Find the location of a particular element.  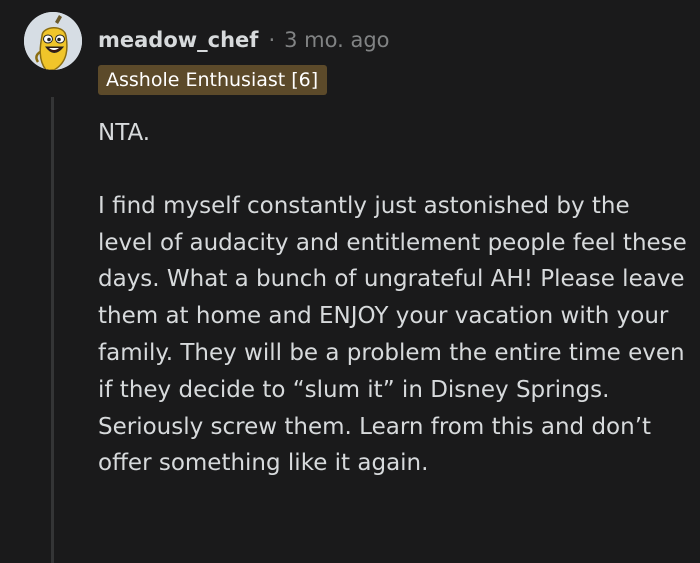

user-flair: Asshole Enthusiast [6] is located at coordinates (213, 80).